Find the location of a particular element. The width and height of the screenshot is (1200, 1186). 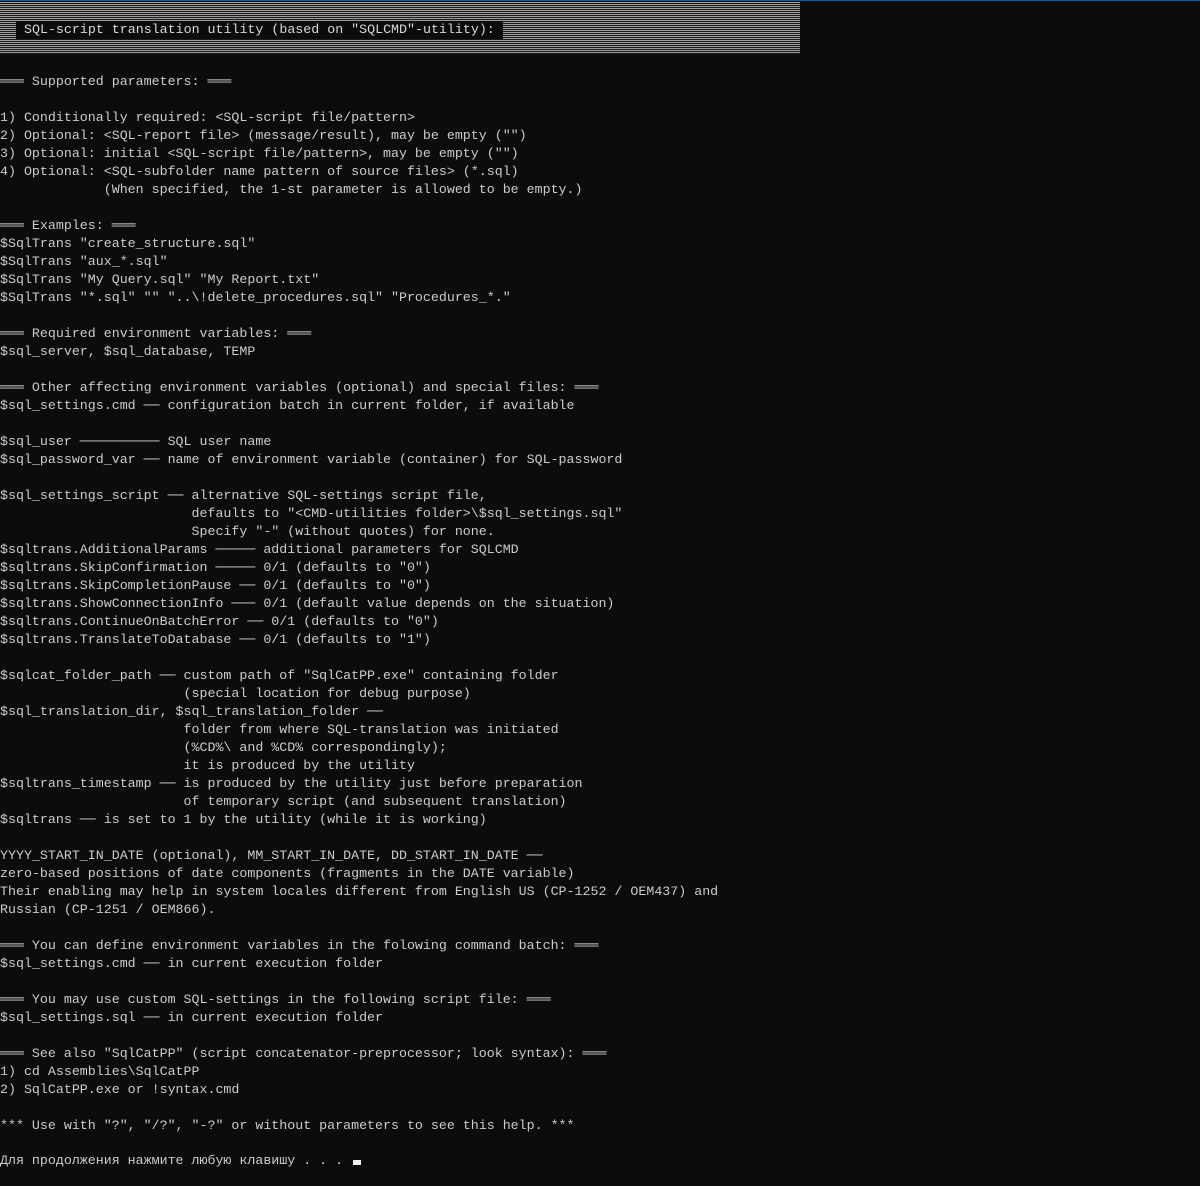

output-line: 1) cd Assemblies\SqlCatPP is located at coordinates (100, 1071).